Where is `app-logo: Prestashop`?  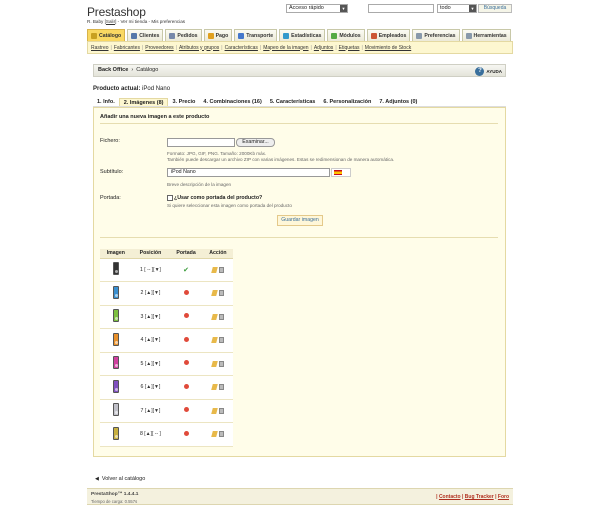 app-logo: Prestashop is located at coordinates (116, 12).